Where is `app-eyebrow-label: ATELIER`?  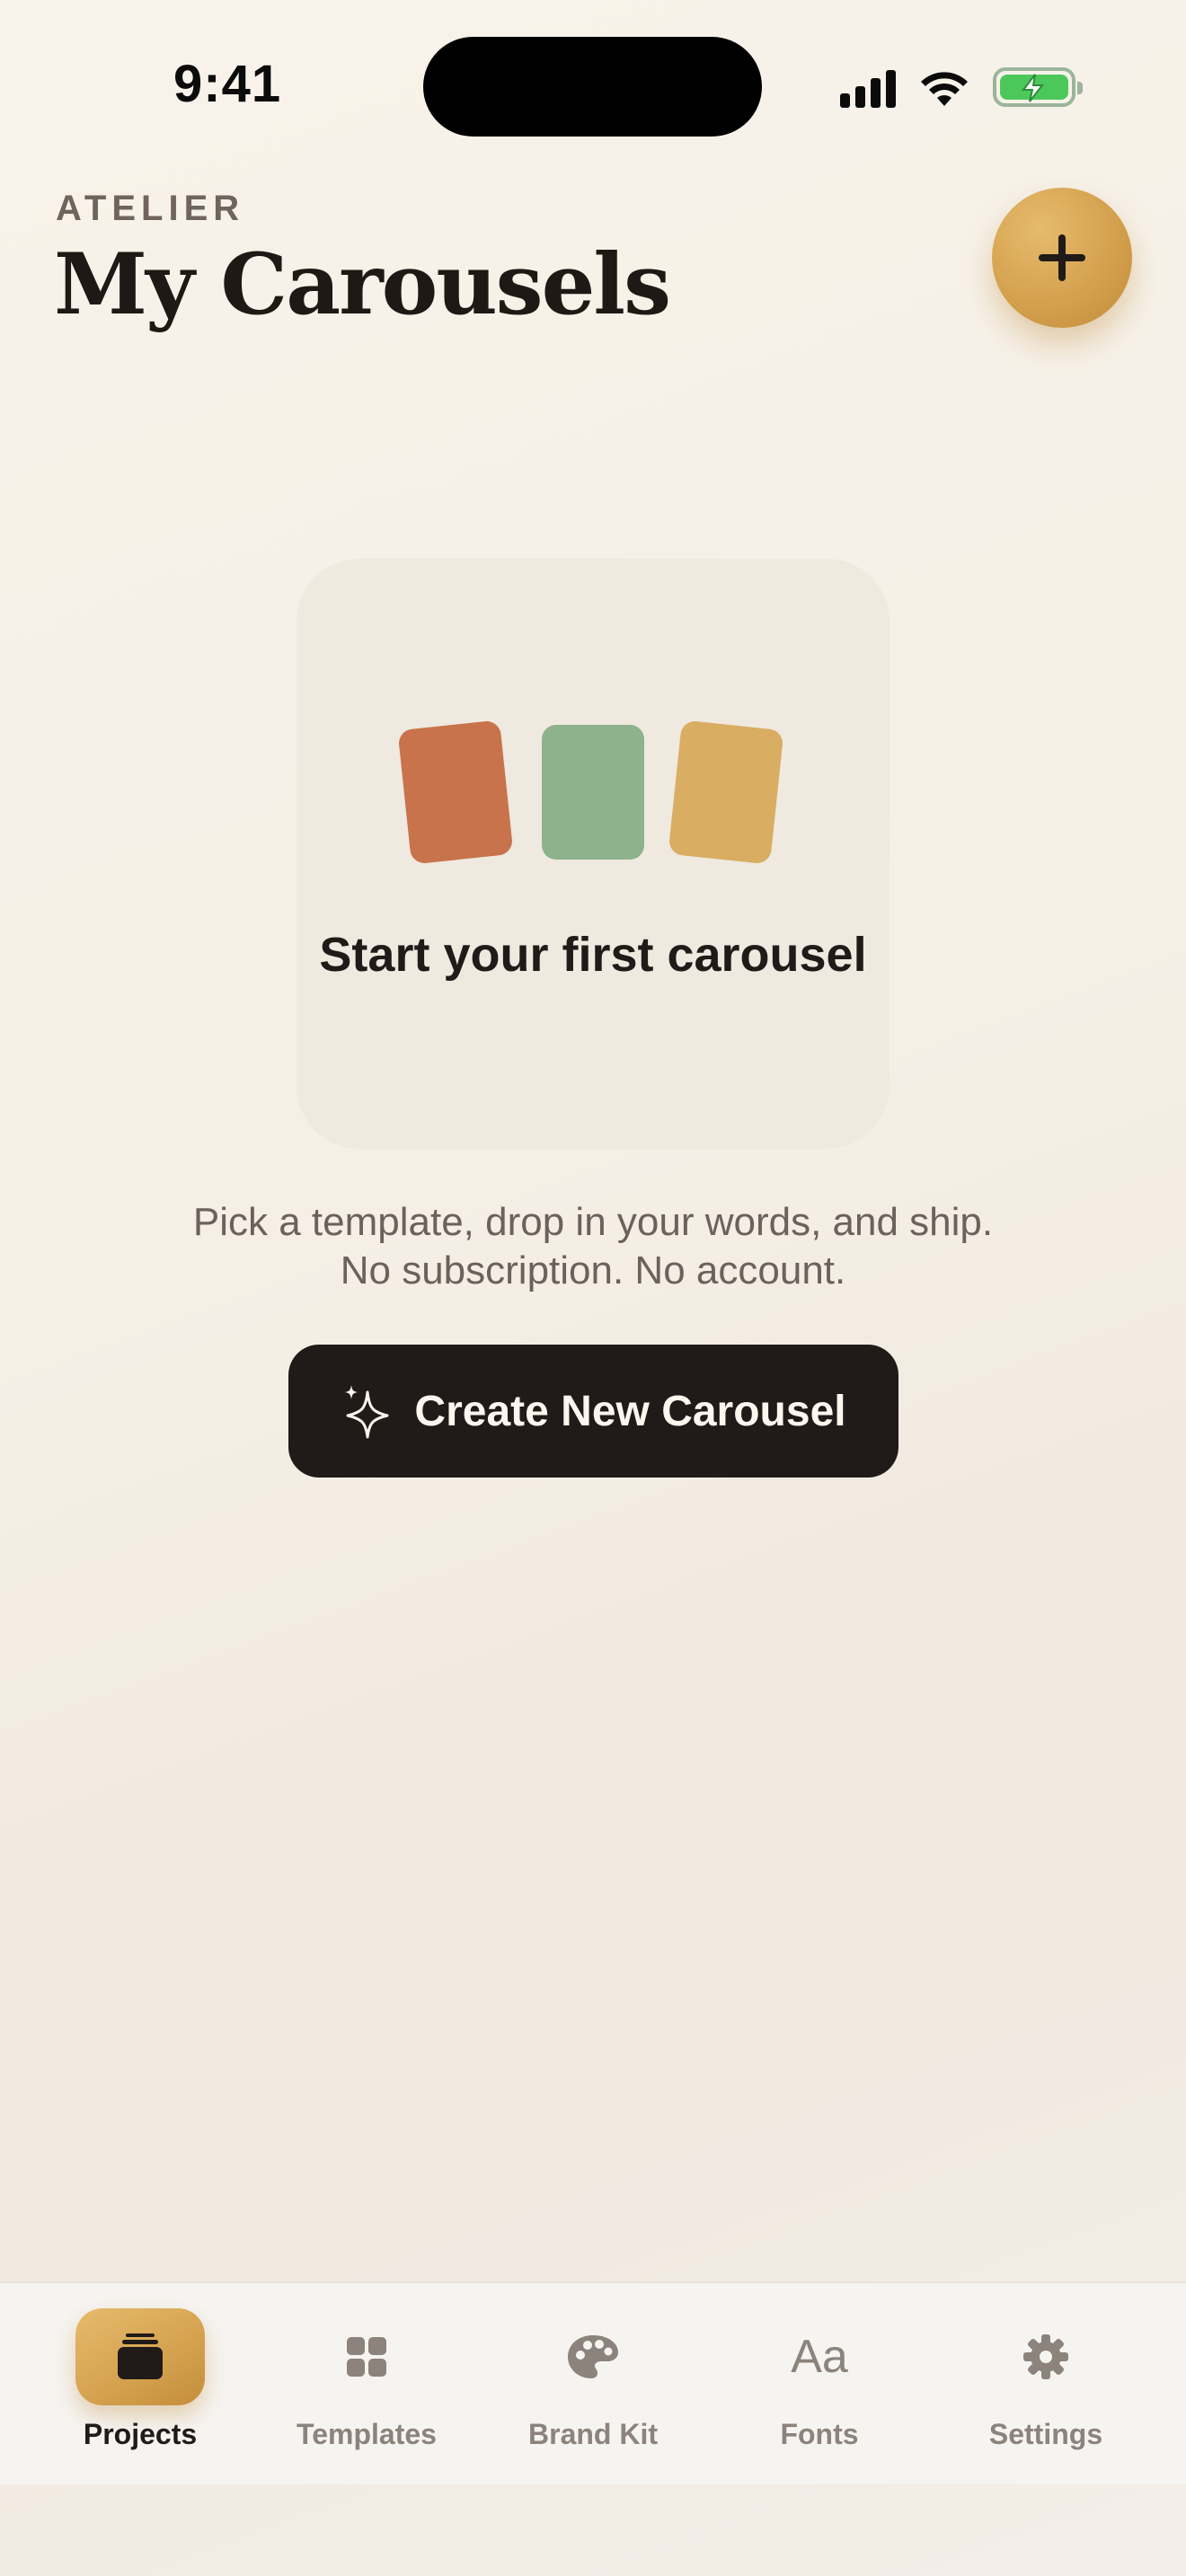 app-eyebrow-label: ATELIER is located at coordinates (150, 208).